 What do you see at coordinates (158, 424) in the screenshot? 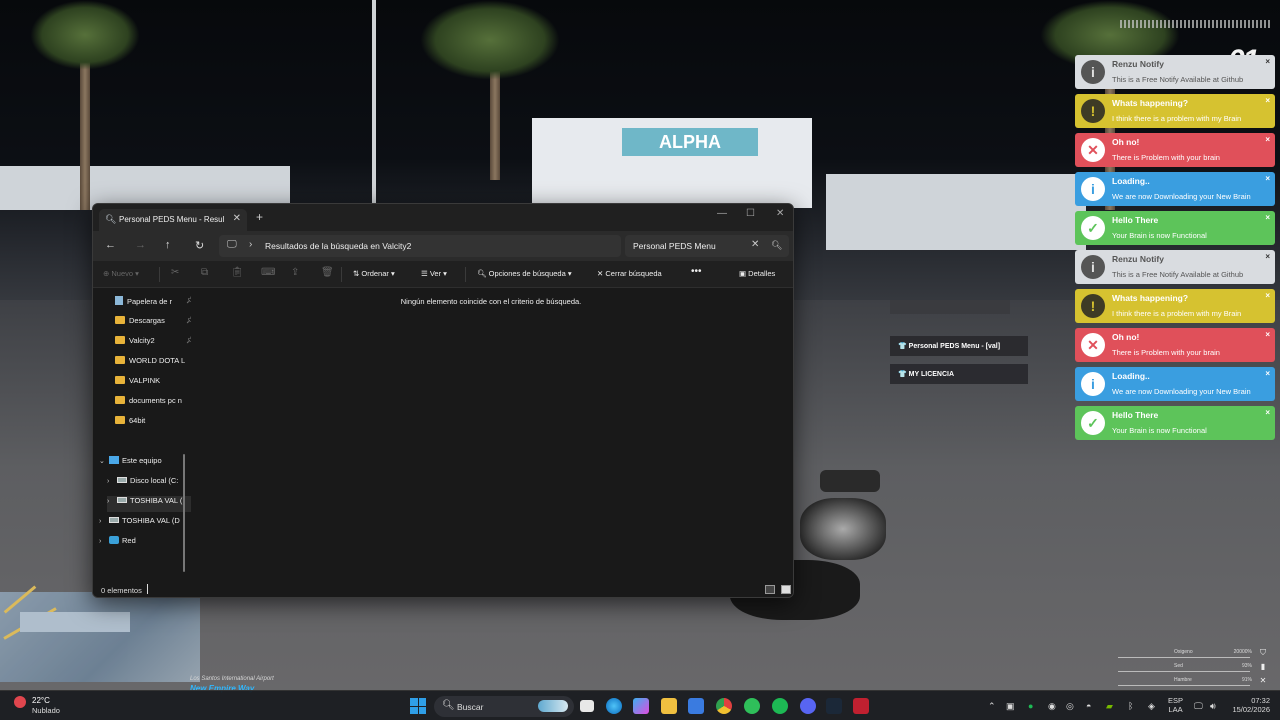
I see `sidebar-item-64bit: 64bit` at bounding box center [158, 424].